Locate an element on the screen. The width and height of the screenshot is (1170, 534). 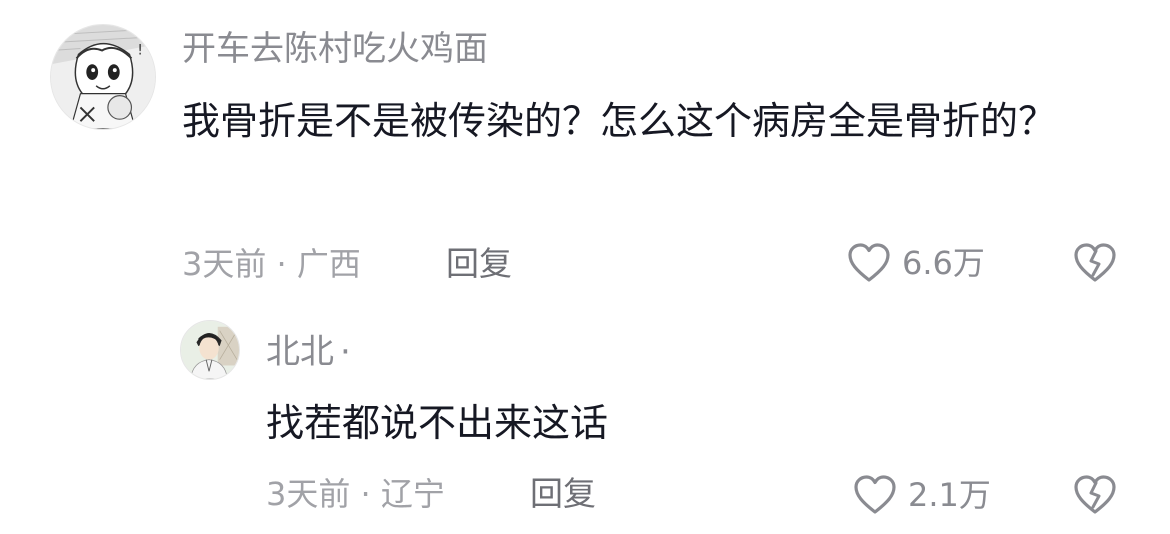
comment-content: 我骨折是不是被传染的？怎么这个病房全是骨折的？ is located at coordinates (647, 121).